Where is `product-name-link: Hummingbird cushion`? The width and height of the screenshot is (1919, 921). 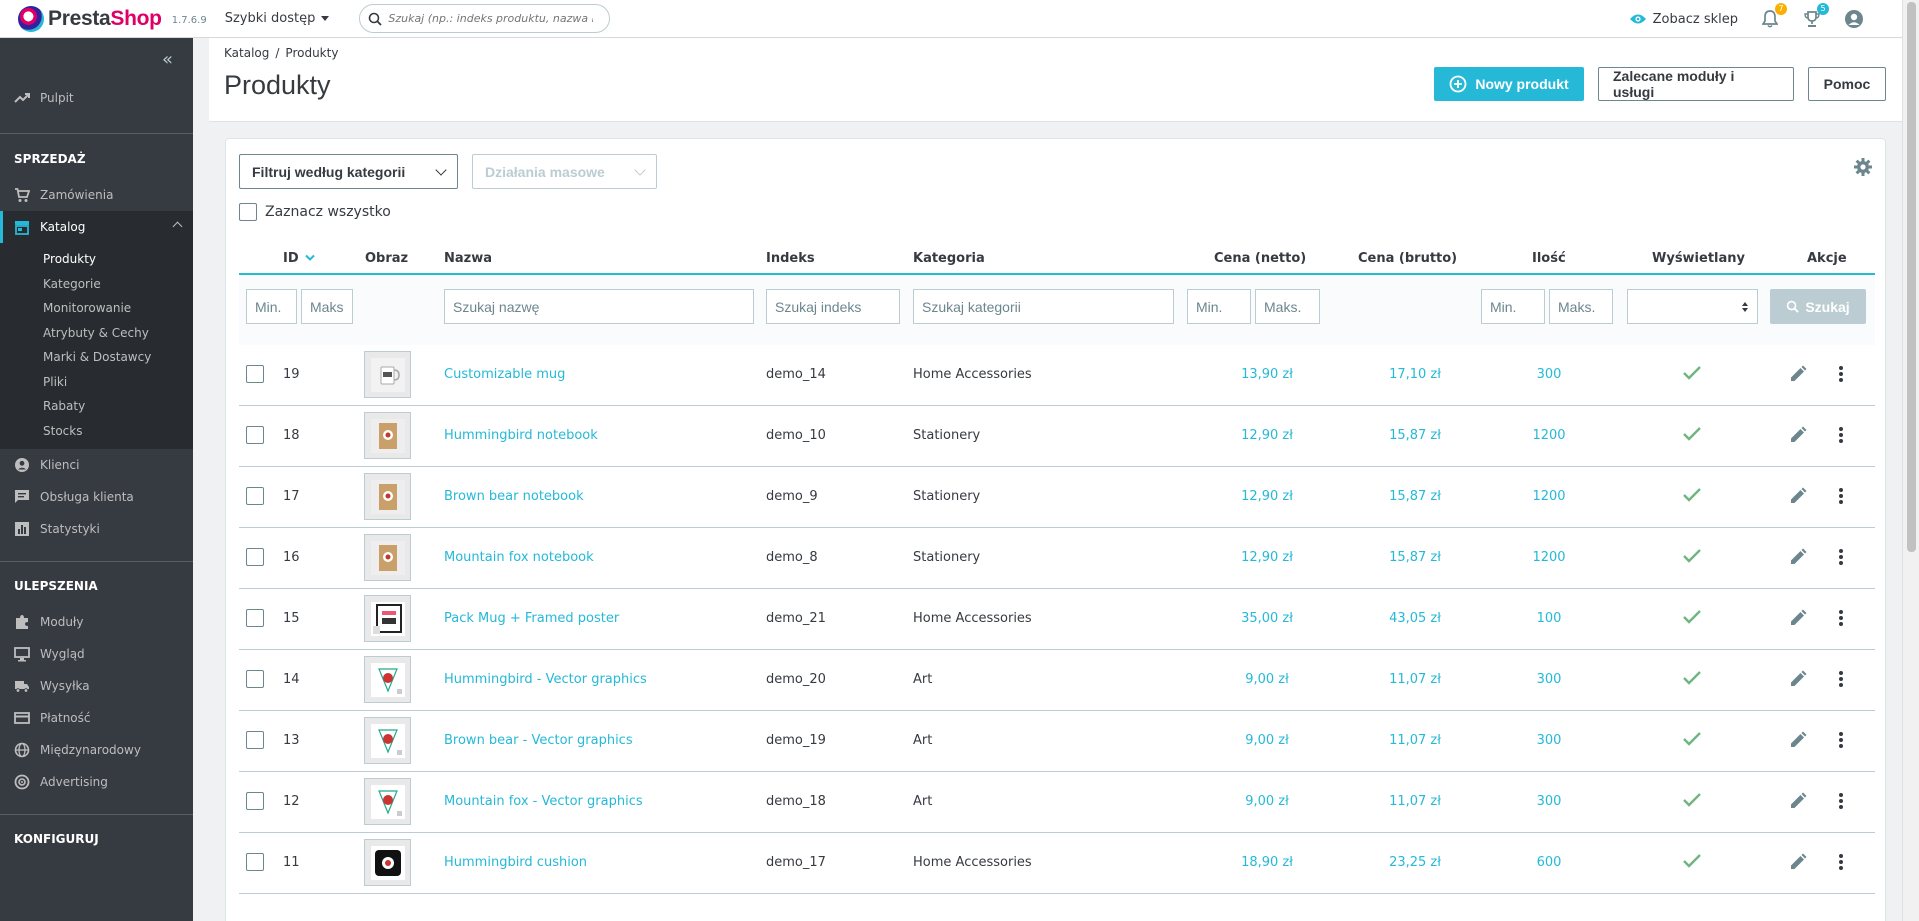
product-name-link: Hummingbird cushion is located at coordinates (515, 862).